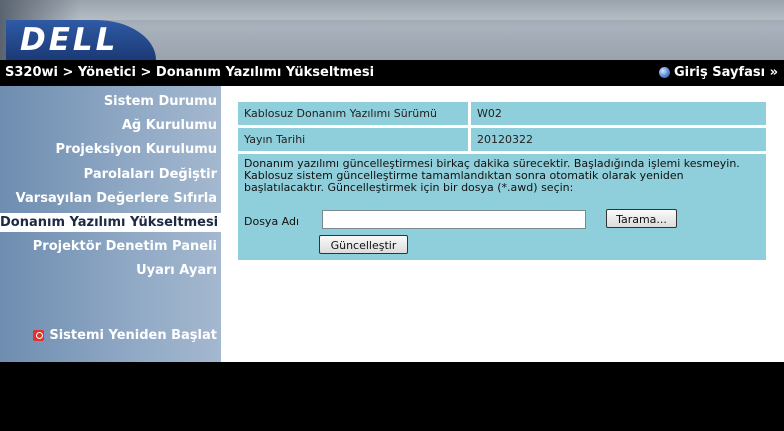 Image resolution: width=784 pixels, height=431 pixels. I want to click on sidebar-item-uyari-ayari: Uyarı Ayarı, so click(176, 270).